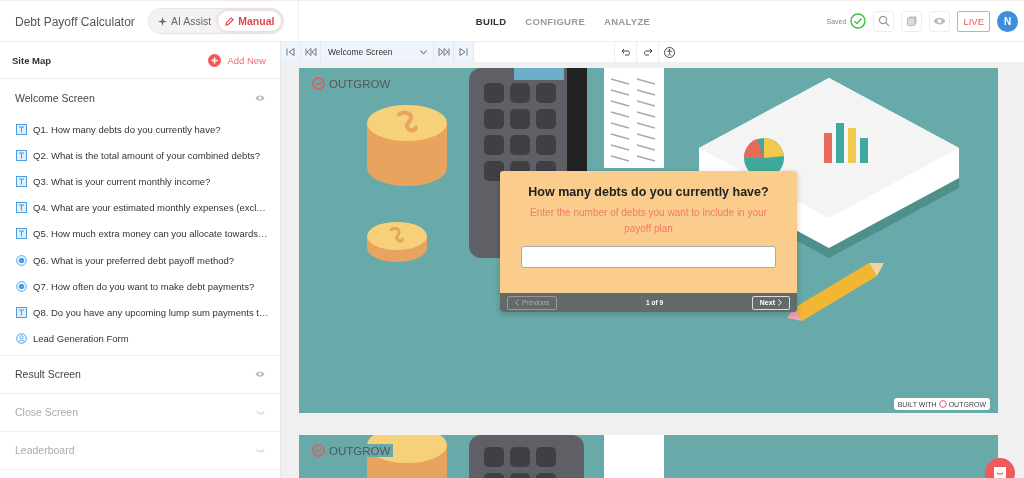 The width and height of the screenshot is (1024, 478). Describe the element at coordinates (134, 260) in the screenshot. I see `question-item: Q6. What is your preferred debt payoff method?` at that location.